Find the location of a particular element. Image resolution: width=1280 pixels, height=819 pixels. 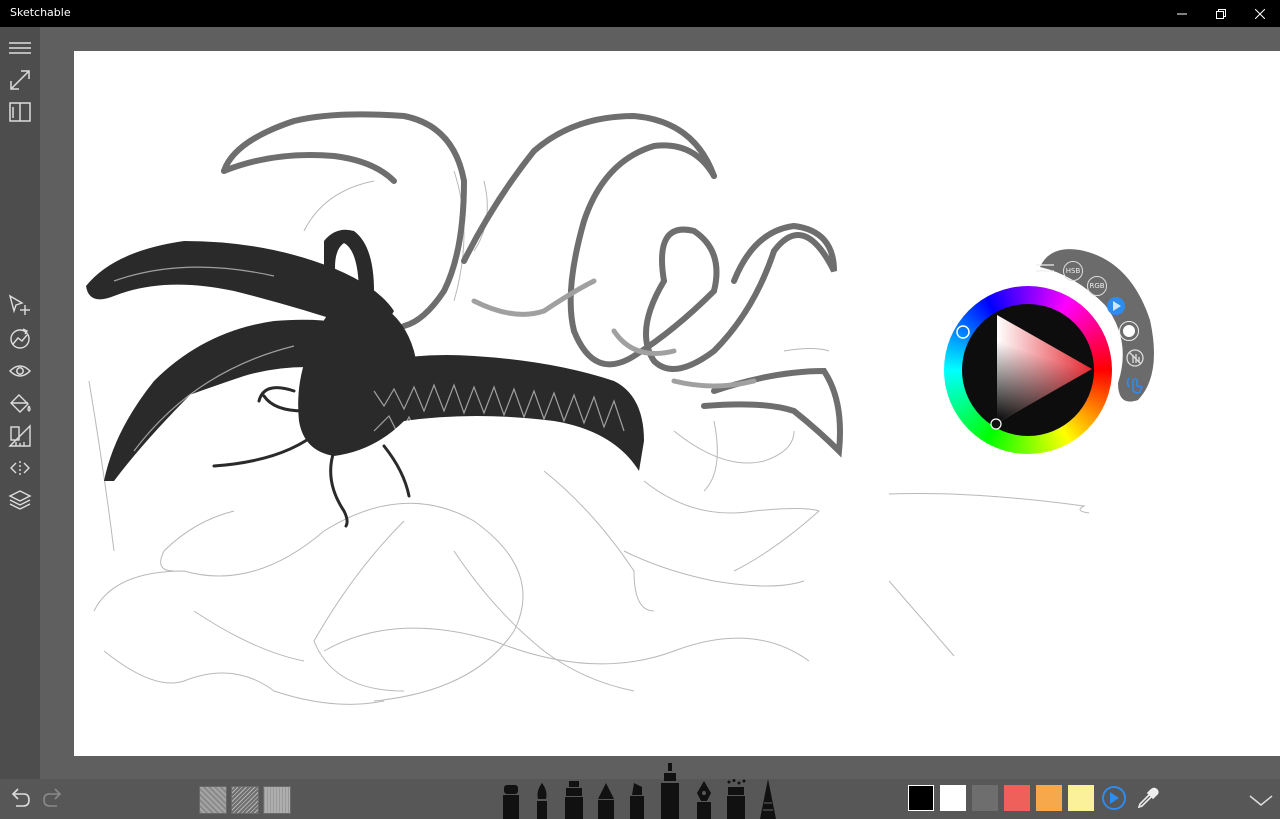

no-touch-icon is located at coordinates (1135, 358).